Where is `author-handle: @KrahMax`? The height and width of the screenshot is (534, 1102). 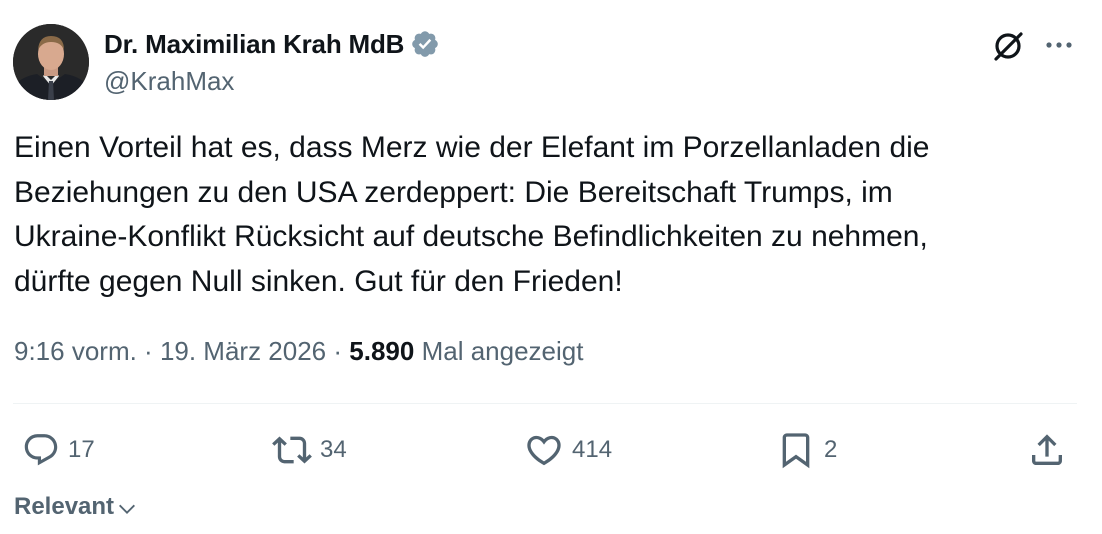 author-handle: @KrahMax is located at coordinates (169, 81).